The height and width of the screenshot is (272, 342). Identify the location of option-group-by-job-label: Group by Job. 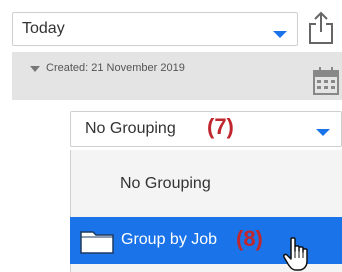
(169, 239).